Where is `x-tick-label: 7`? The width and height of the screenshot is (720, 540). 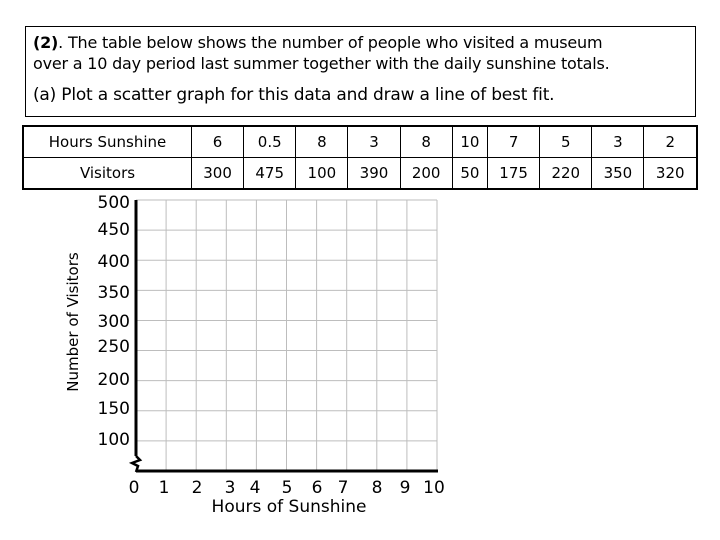 x-tick-label: 7 is located at coordinates (343, 488).